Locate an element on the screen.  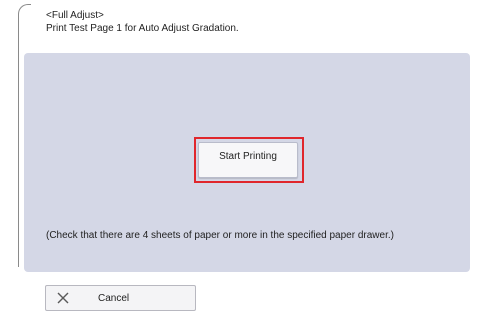
cancel-label: Cancel is located at coordinates (114, 298).